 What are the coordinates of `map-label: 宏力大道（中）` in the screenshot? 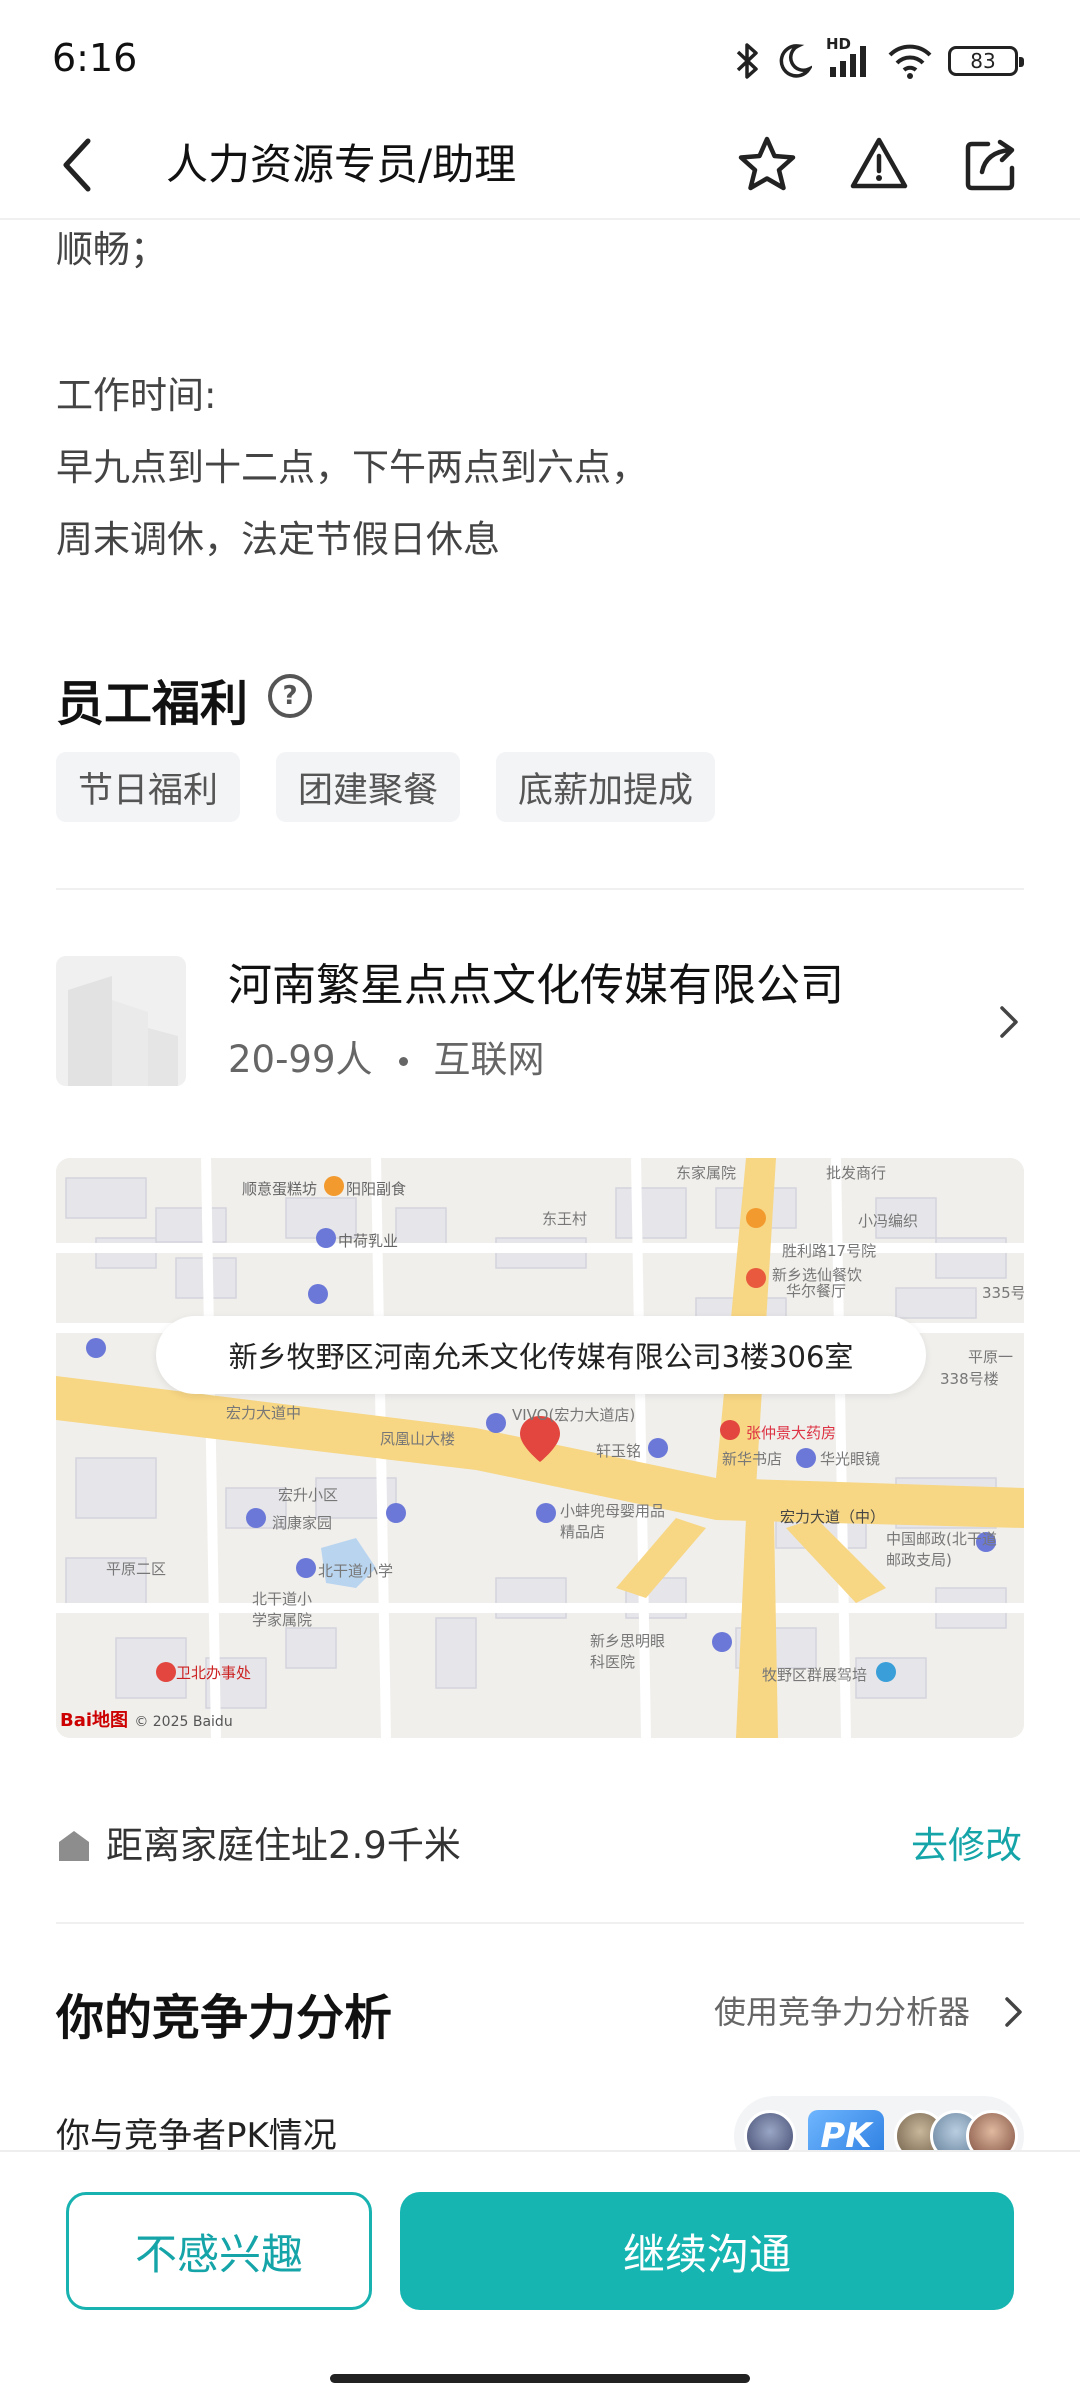 It's located at (833, 1517).